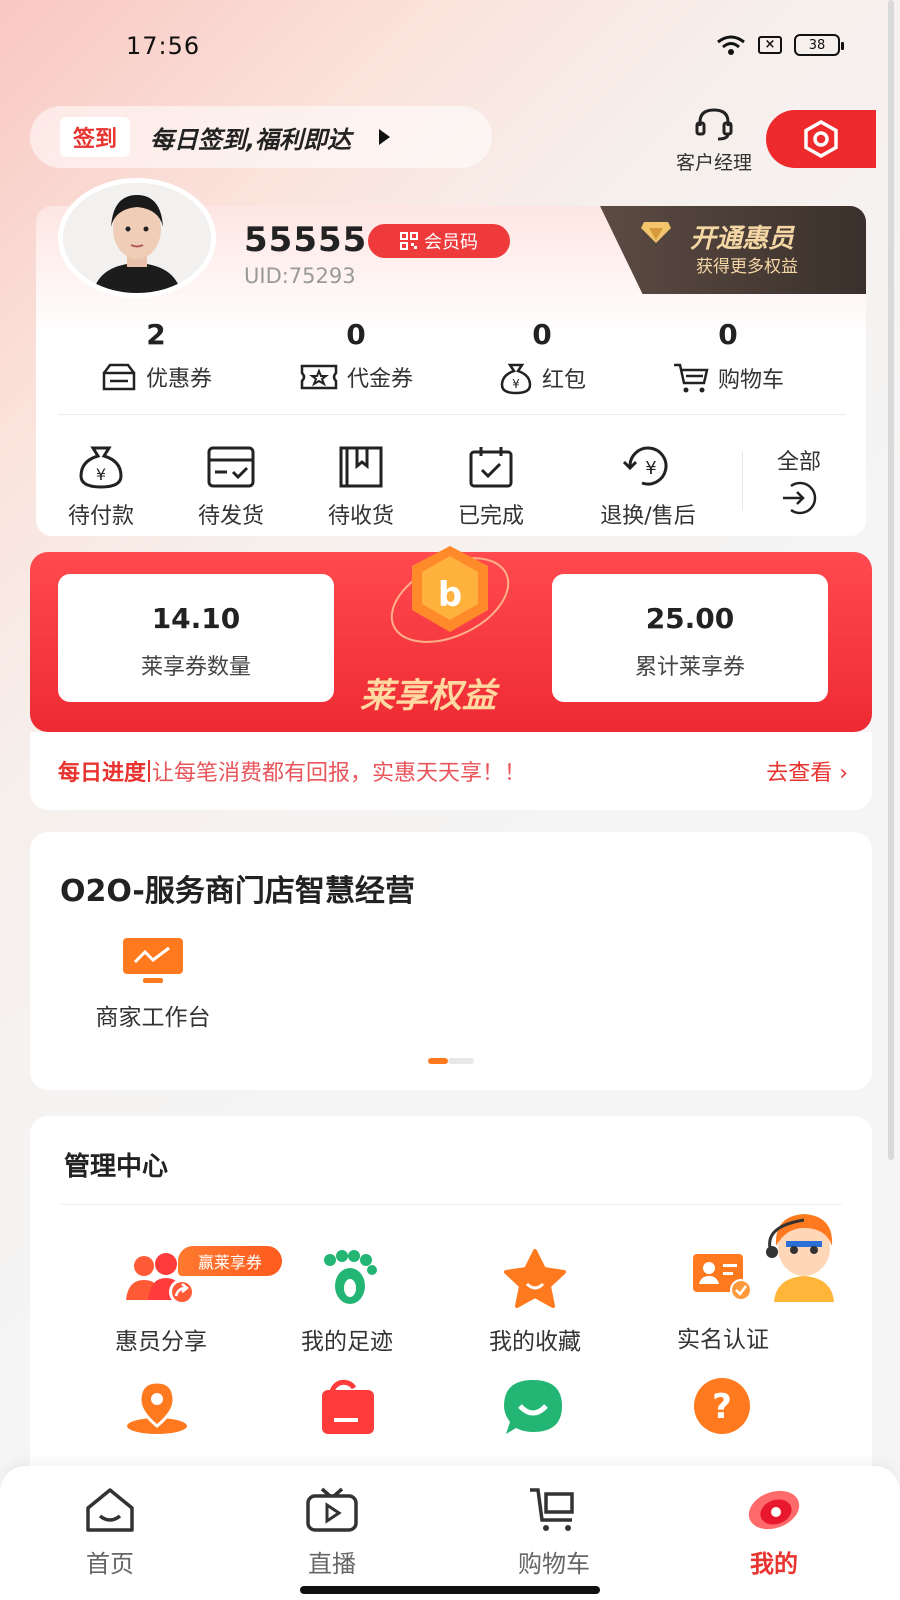 The image size is (900, 1600). What do you see at coordinates (116, 1167) in the screenshot?
I see `manage-title: 管理中心` at bounding box center [116, 1167].